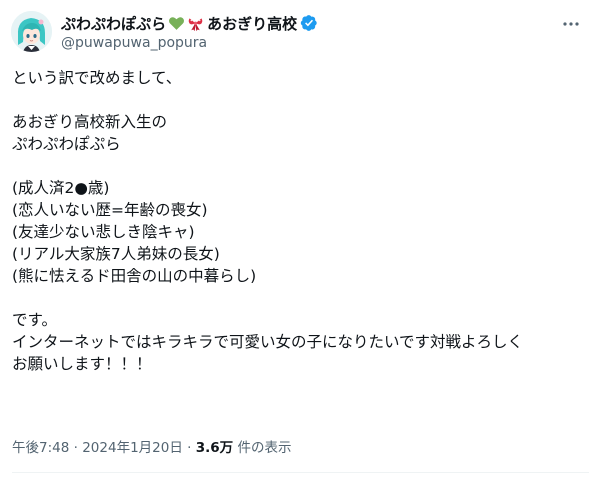  What do you see at coordinates (300, 472) in the screenshot?
I see `divider` at bounding box center [300, 472].